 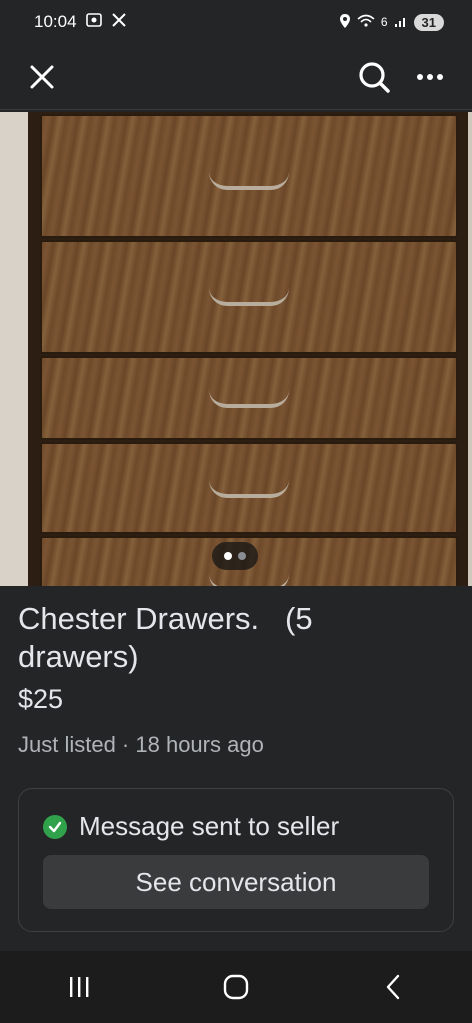 I want to click on message-status-card: Message sent to seller See conversation, so click(x=236, y=860).